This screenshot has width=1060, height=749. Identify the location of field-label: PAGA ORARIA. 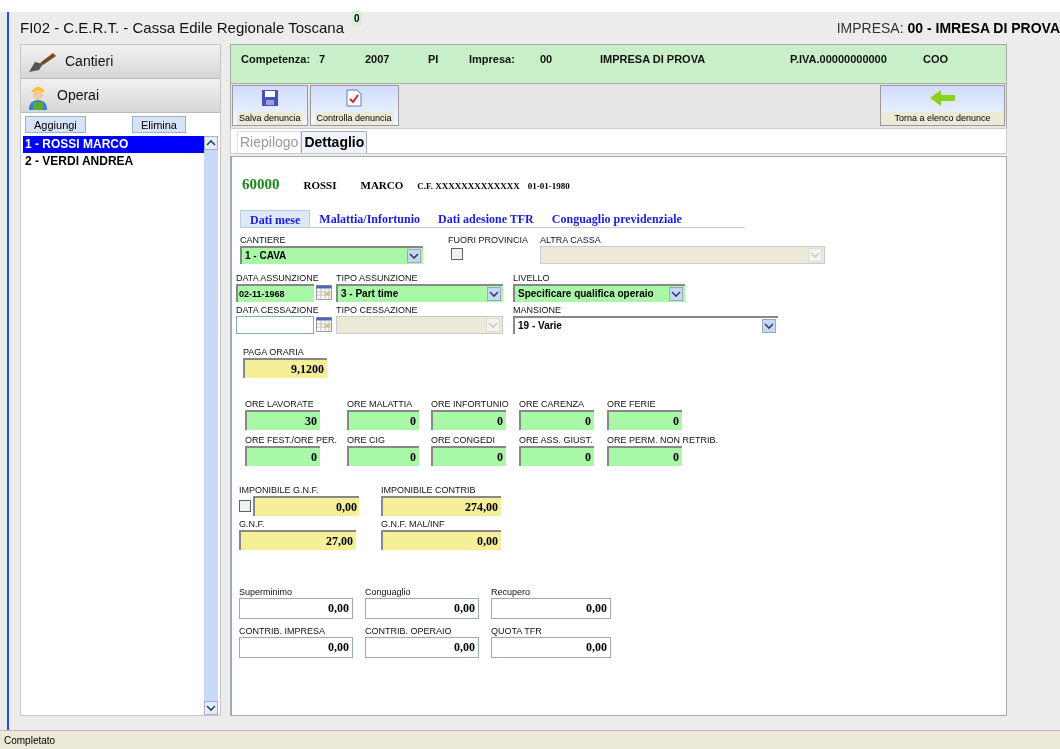
(274, 351).